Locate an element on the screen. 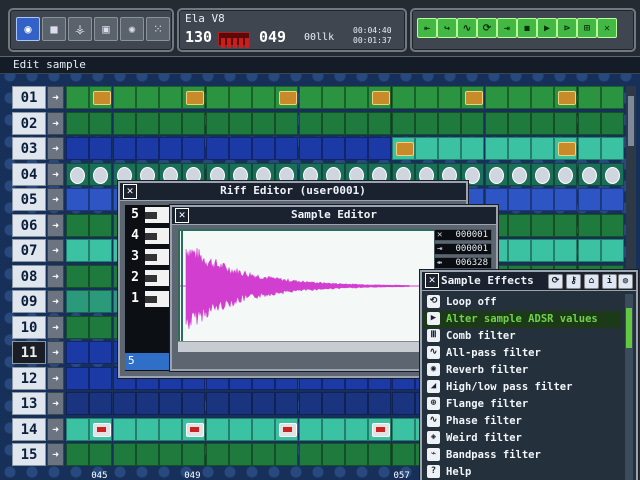 The width and height of the screenshot is (640, 480). track-number: 05 is located at coordinates (29, 199).